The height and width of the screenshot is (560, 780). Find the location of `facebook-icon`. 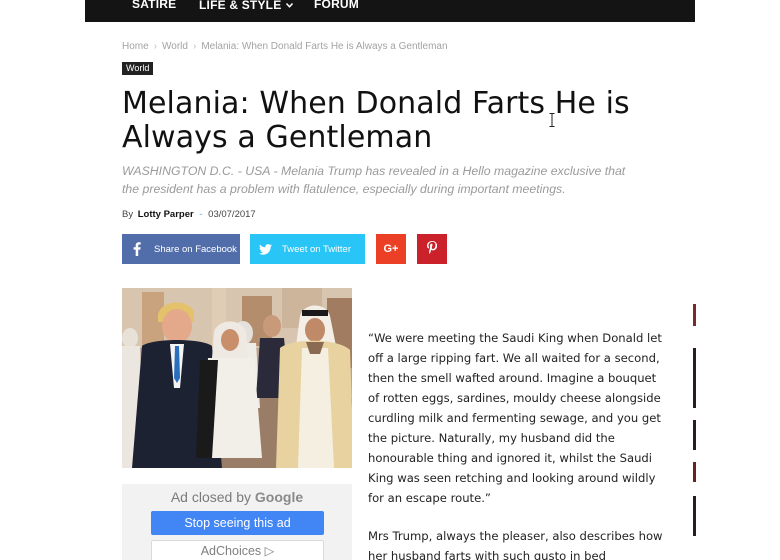

facebook-icon is located at coordinates (137, 249).